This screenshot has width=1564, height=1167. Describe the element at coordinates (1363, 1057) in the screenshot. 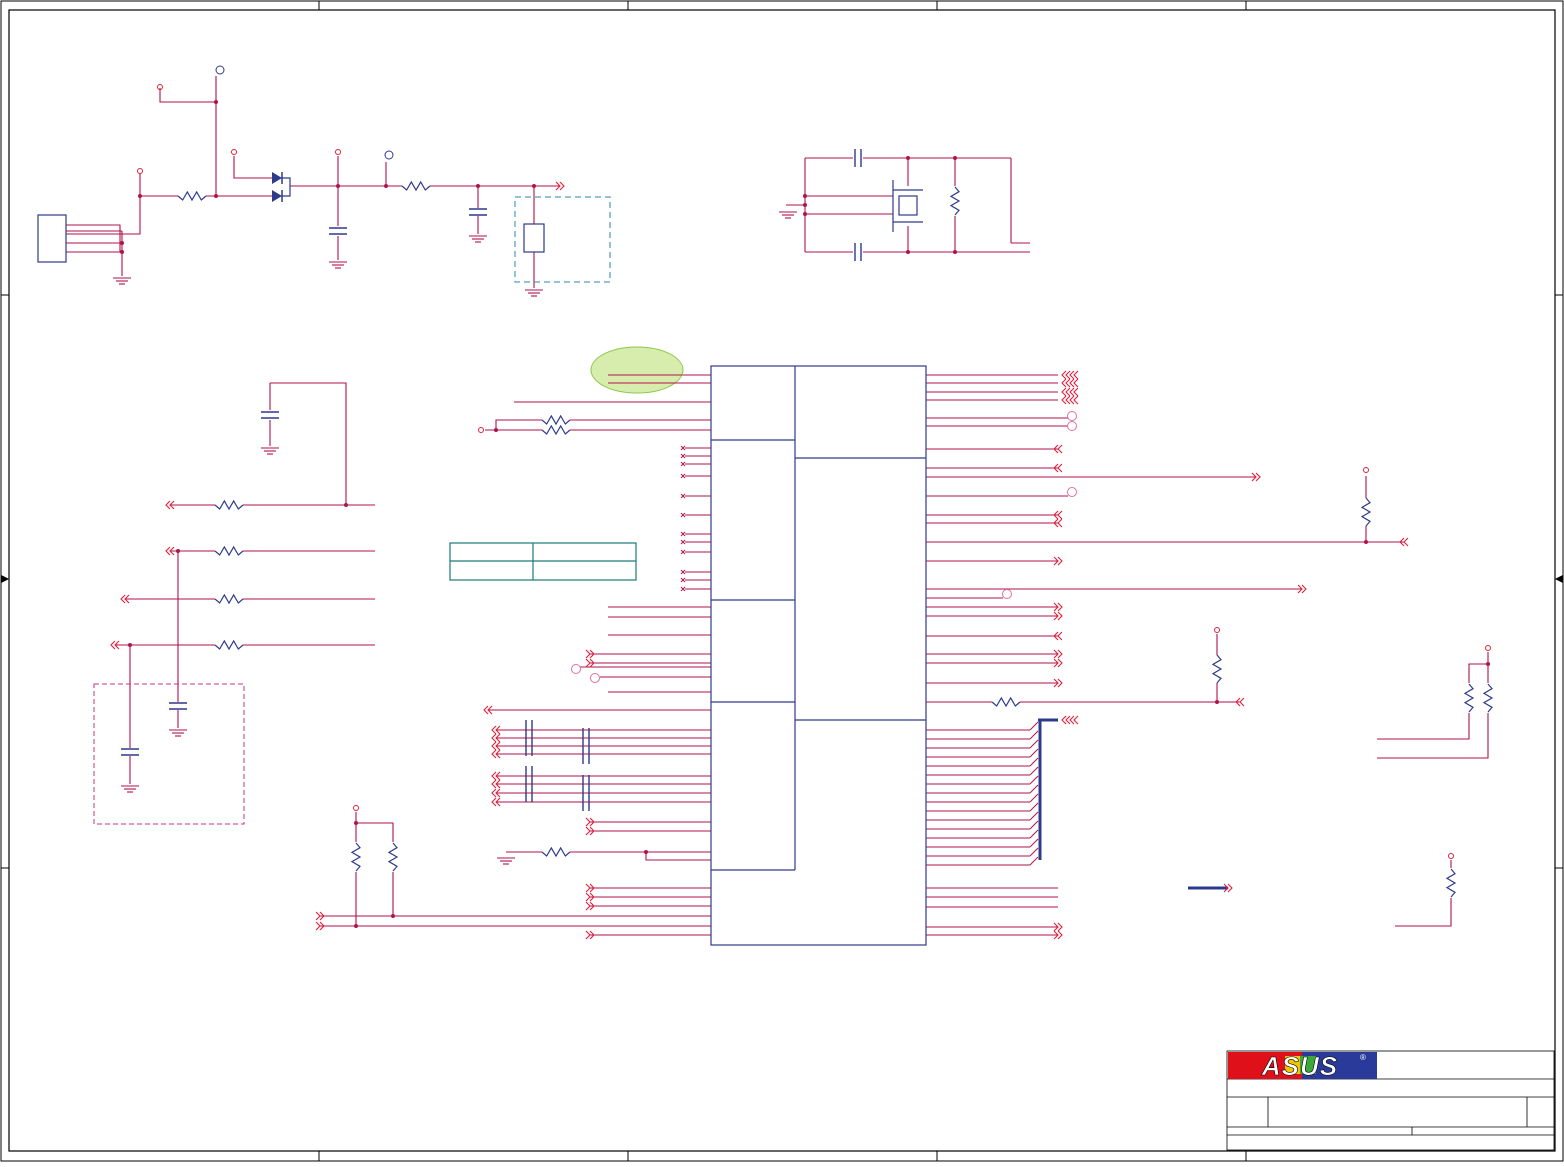

I see `registered-mark: ®` at that location.